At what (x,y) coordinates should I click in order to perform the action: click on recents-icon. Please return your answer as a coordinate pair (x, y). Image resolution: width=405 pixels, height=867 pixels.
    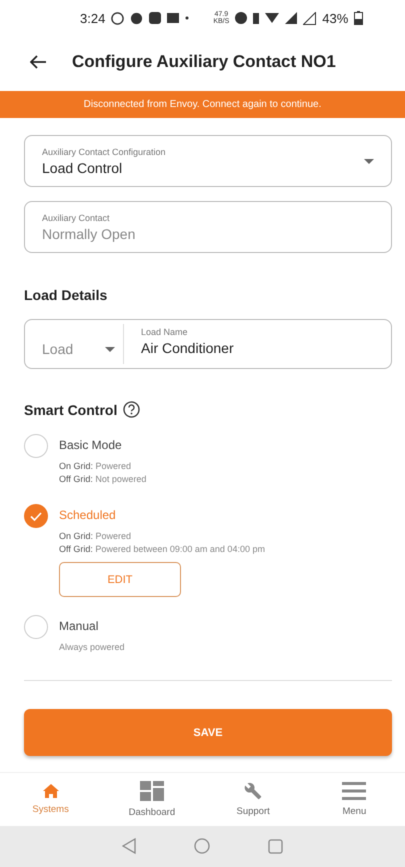
    Looking at the image, I should click on (275, 846).